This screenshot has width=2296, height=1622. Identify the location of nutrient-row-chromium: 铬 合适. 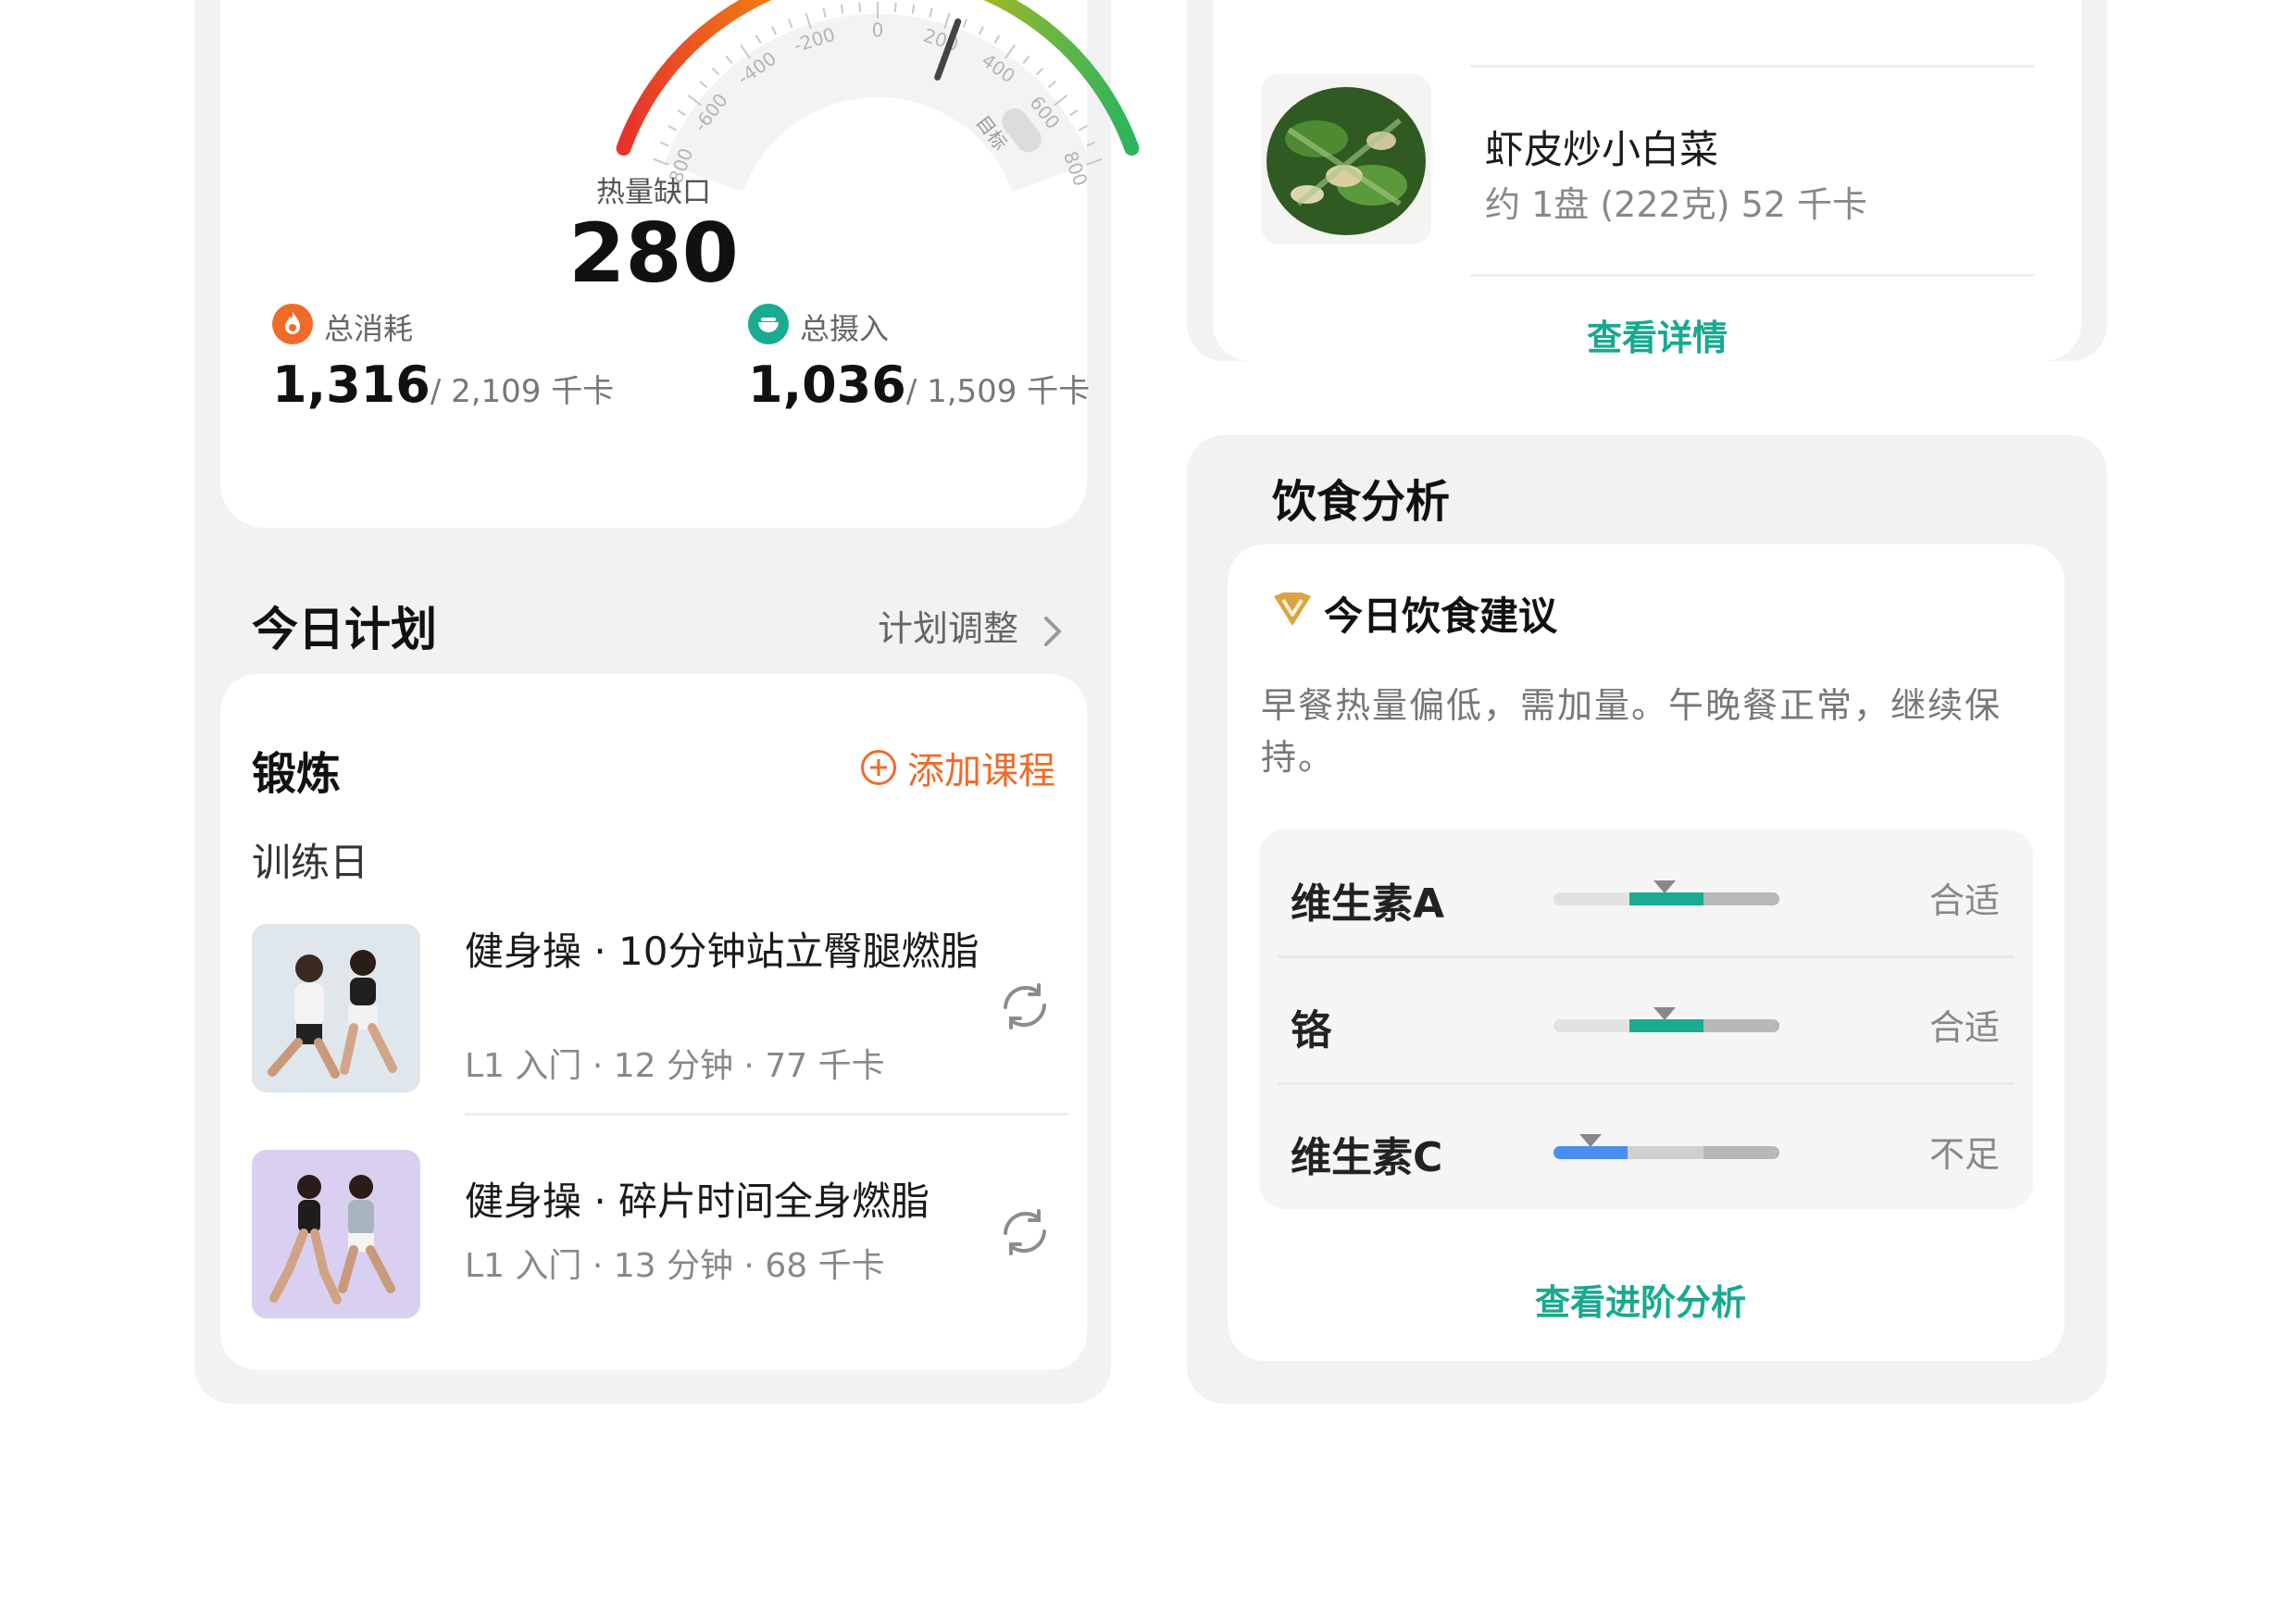
(1646, 1019).